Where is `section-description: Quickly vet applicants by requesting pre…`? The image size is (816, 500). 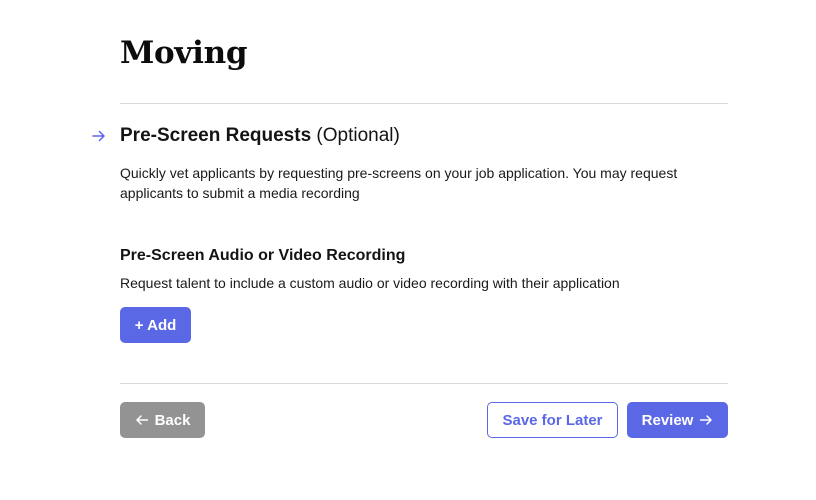 section-description: Quickly vet applicants by requesting pre… is located at coordinates (399, 183).